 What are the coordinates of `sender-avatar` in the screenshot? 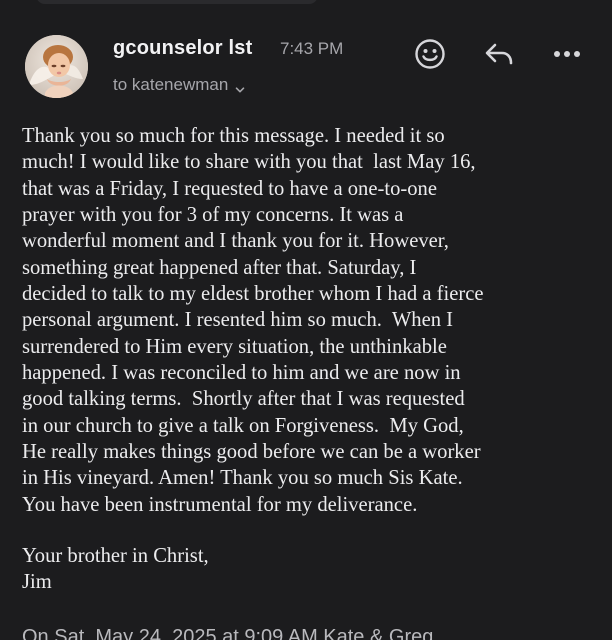 It's located at (56, 66).